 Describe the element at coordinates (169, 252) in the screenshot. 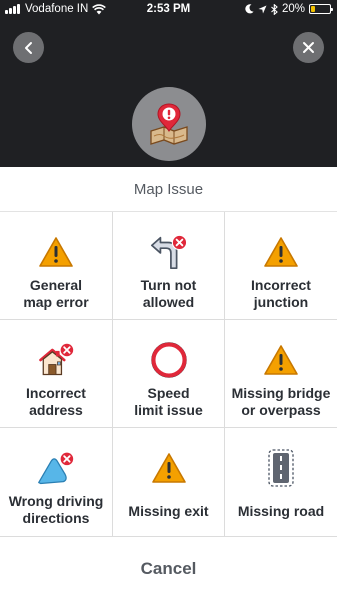

I see `turn-not-allowed-icon` at that location.